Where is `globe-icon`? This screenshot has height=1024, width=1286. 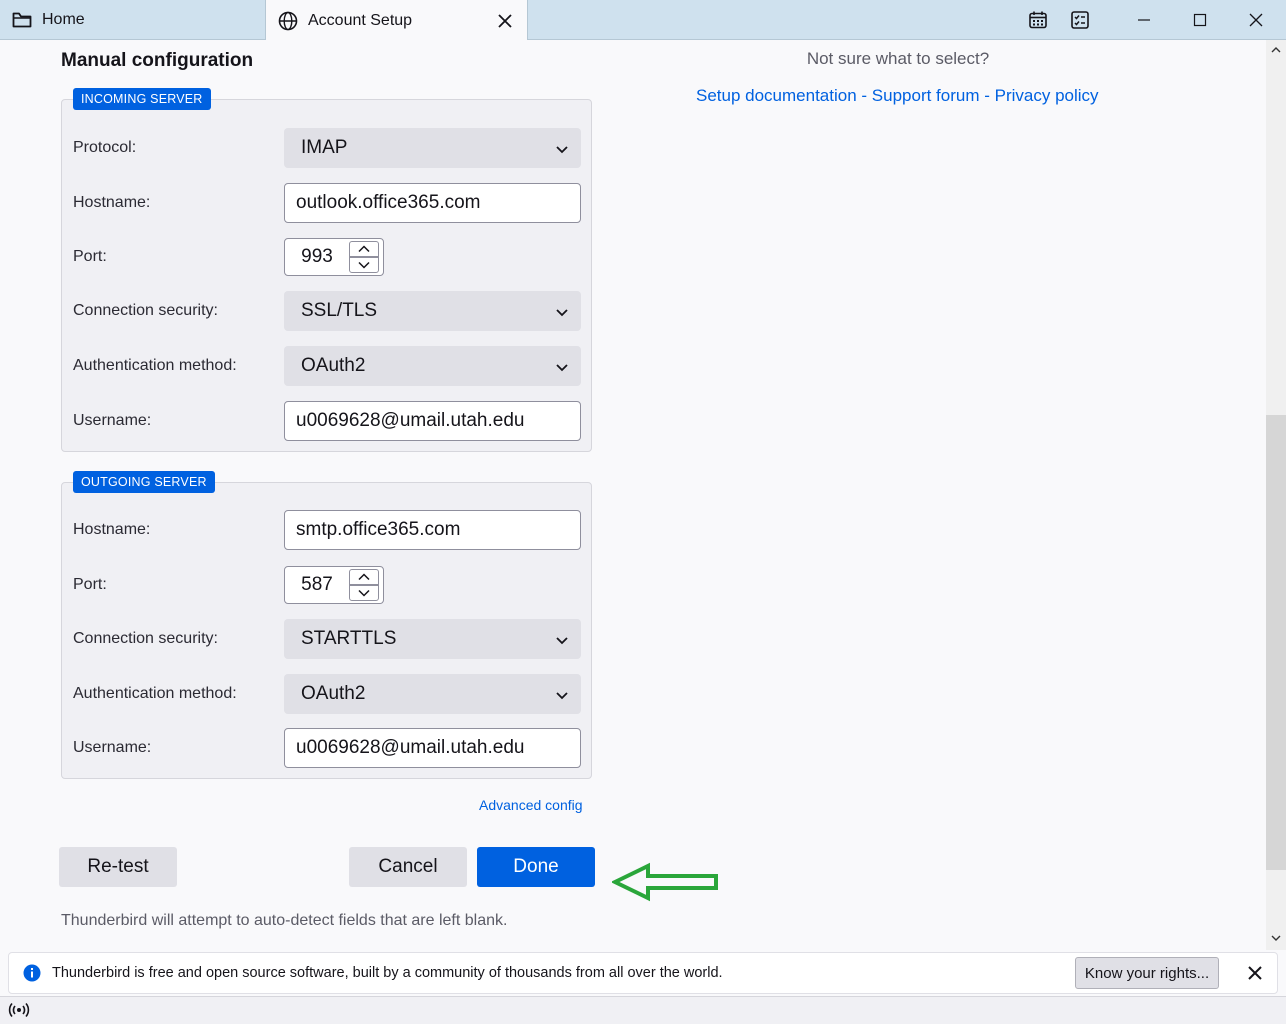 globe-icon is located at coordinates (288, 21).